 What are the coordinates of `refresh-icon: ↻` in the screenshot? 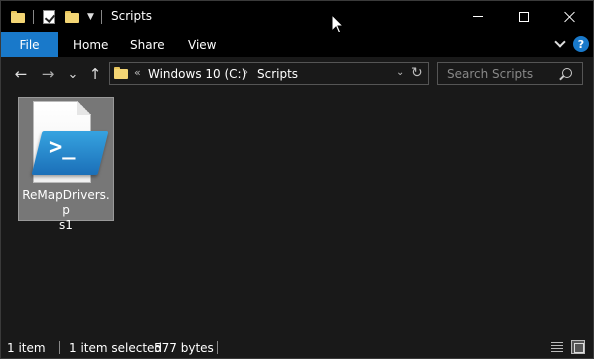 It's located at (417, 73).